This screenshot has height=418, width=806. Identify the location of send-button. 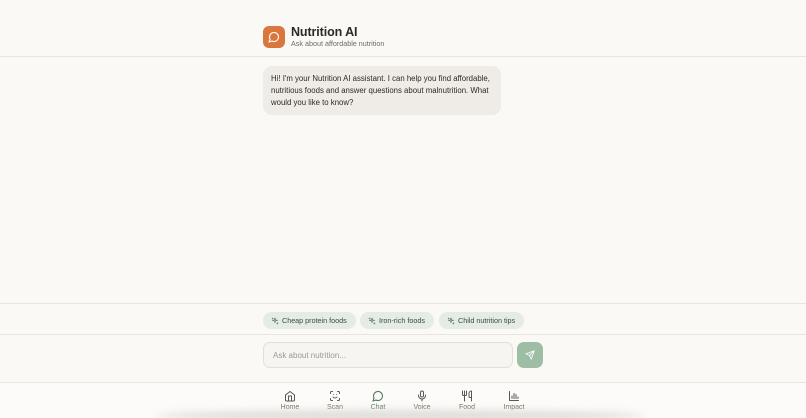
(530, 355).